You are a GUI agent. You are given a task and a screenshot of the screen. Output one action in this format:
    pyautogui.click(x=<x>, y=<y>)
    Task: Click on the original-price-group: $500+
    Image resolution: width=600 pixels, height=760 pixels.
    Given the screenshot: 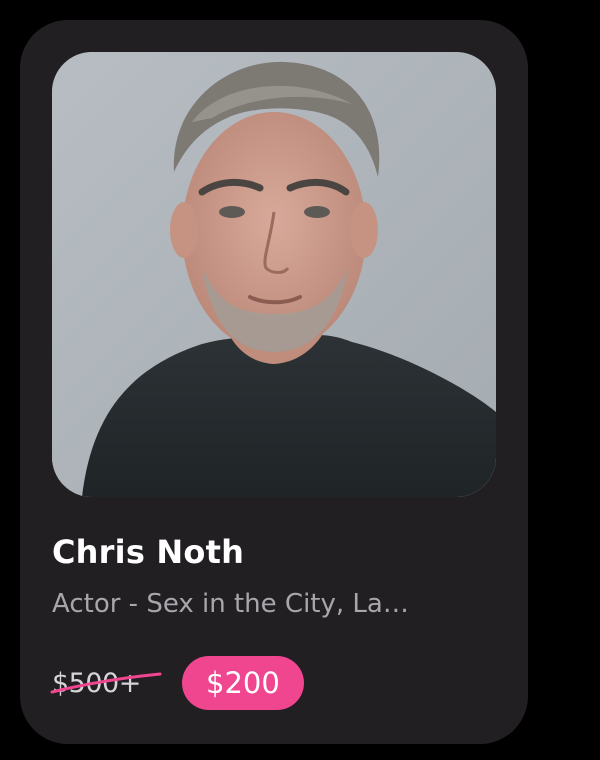 What is the action you would take?
    pyautogui.click(x=106, y=684)
    